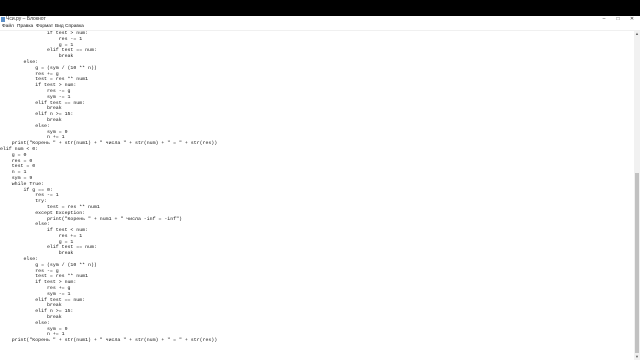  I want to click on menu-format: Формат, so click(44, 26).